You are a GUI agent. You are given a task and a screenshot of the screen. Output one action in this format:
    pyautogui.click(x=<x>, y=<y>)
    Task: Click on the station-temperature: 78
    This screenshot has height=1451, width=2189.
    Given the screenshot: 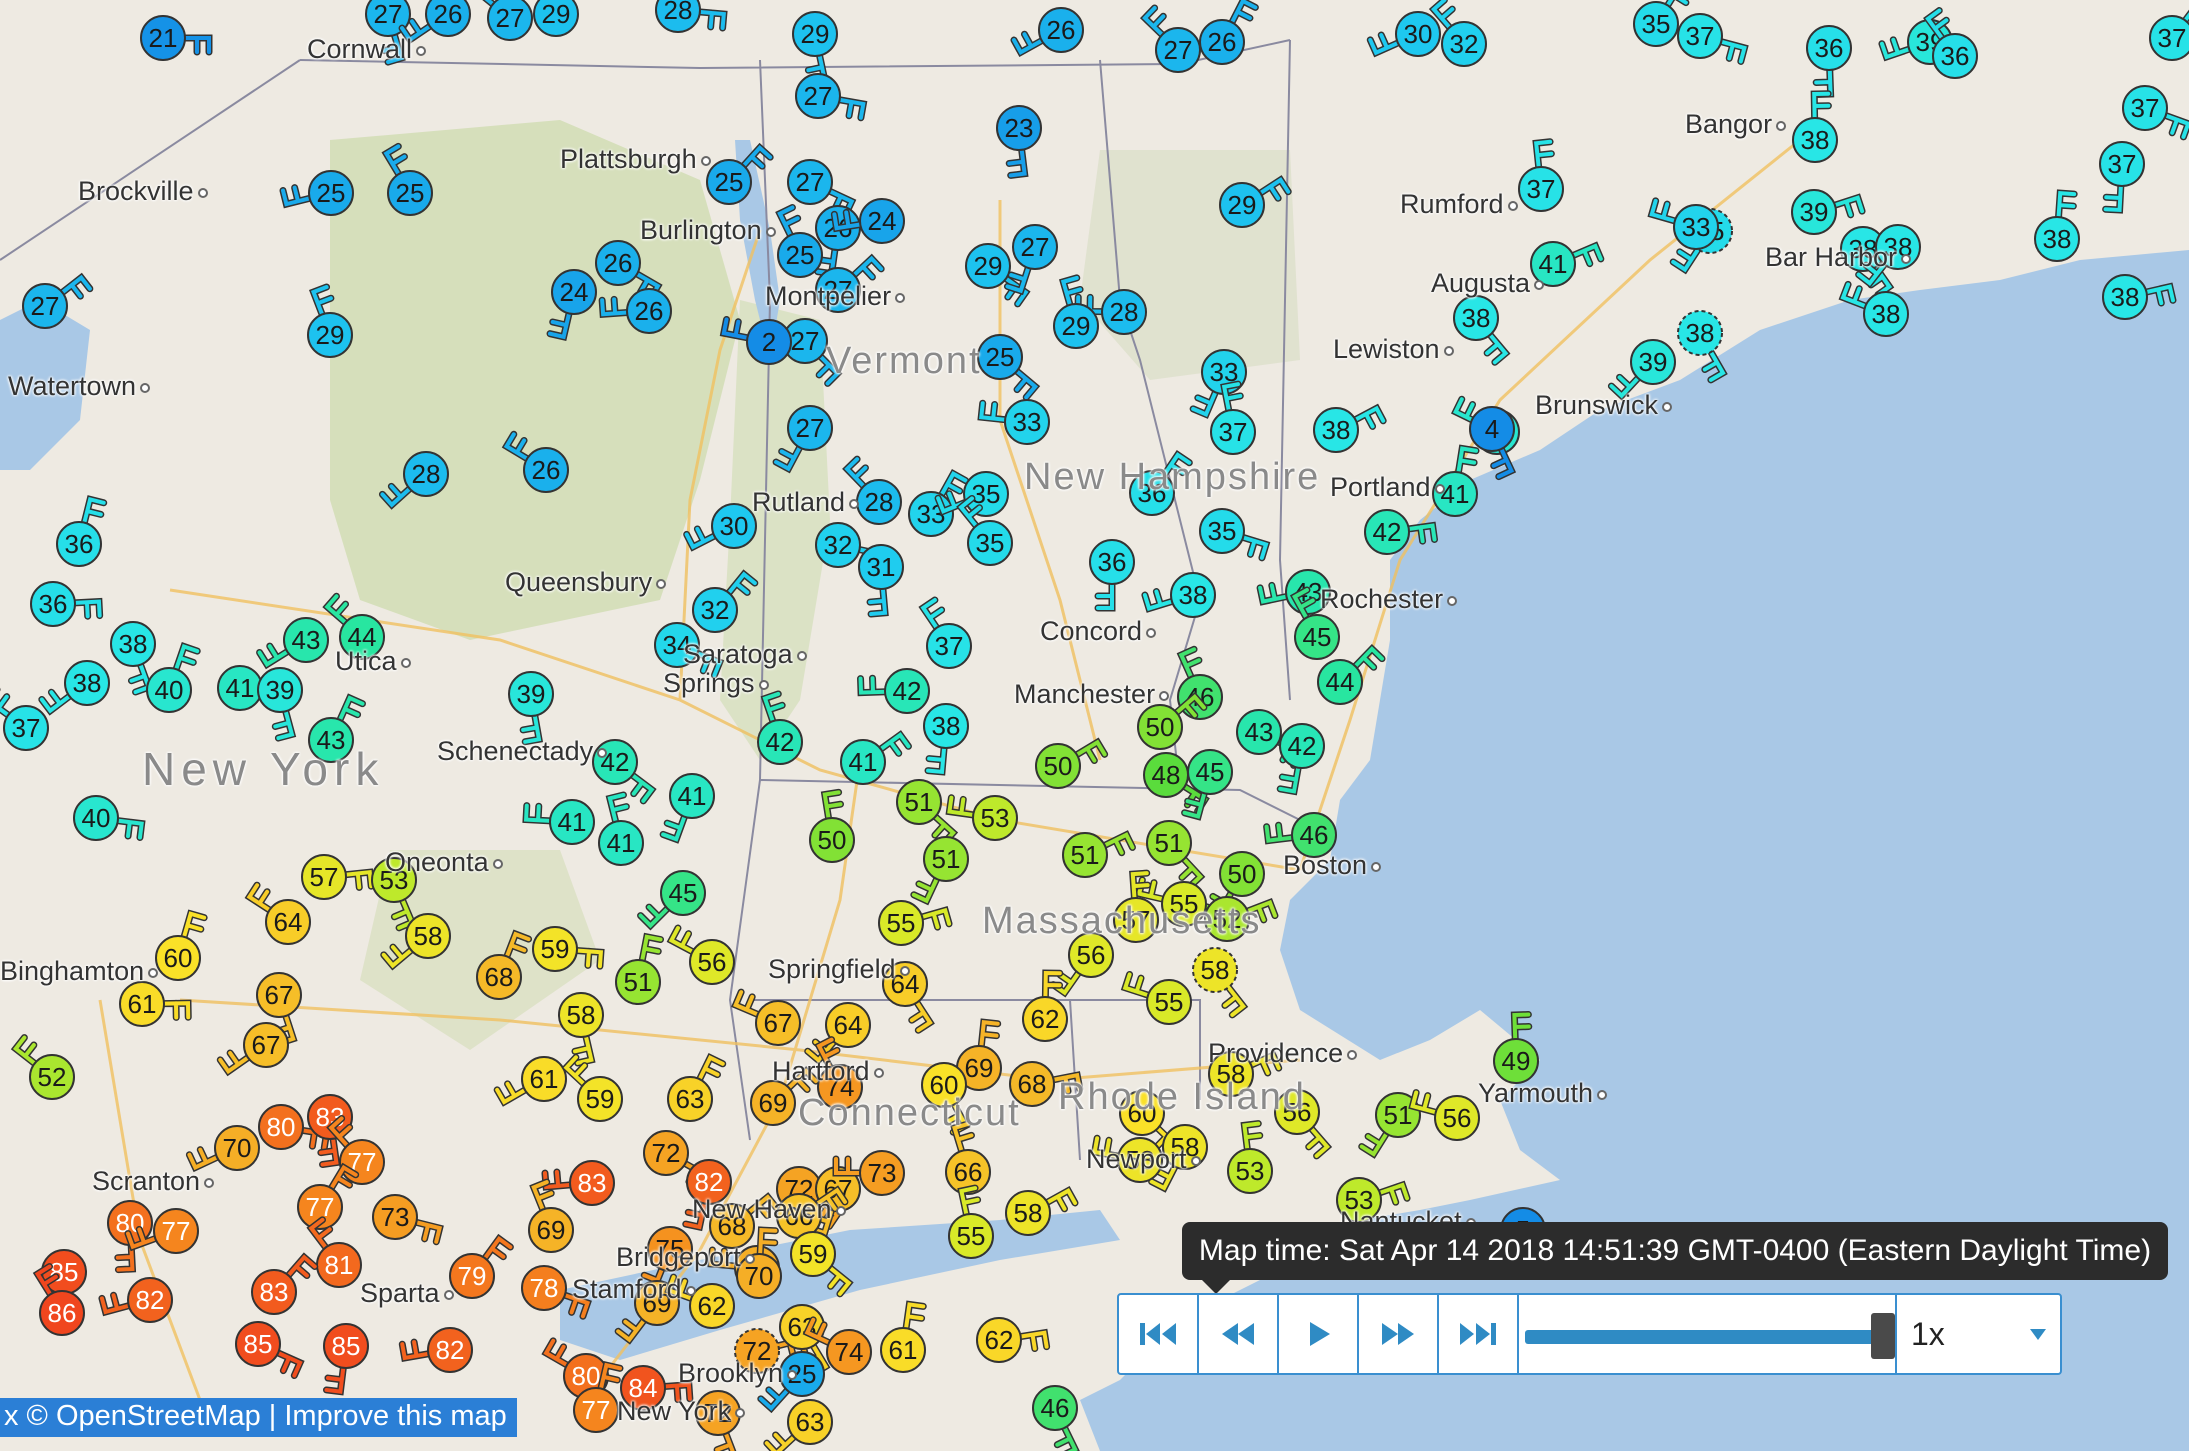 What is the action you would take?
    pyautogui.click(x=544, y=1288)
    